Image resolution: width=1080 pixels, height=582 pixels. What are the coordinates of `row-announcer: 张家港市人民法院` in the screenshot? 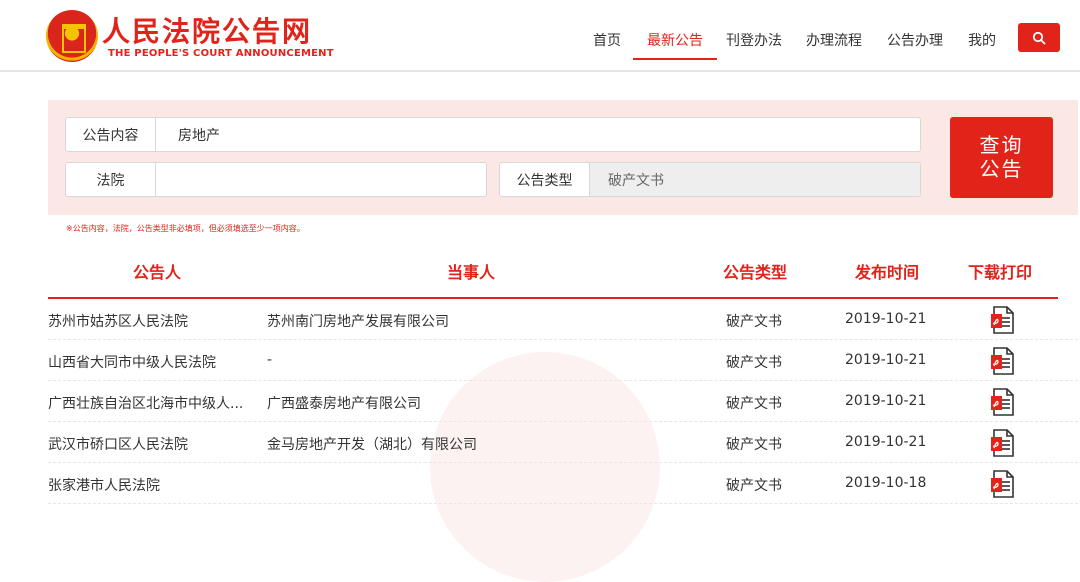 It's located at (104, 485).